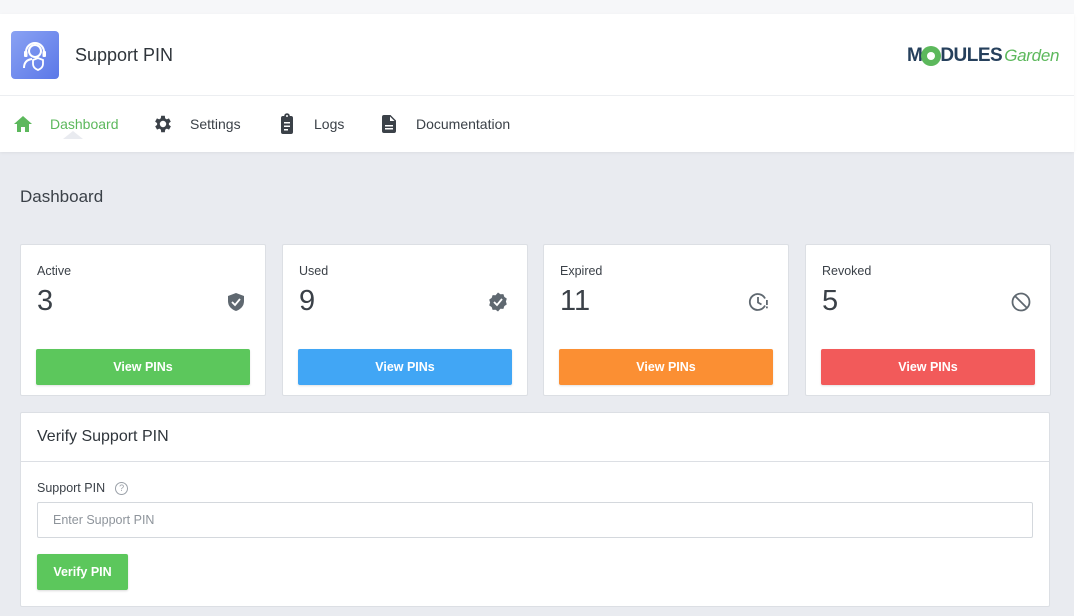 This screenshot has width=1080, height=616. I want to click on nav-item-logs: Logs, so click(310, 124).